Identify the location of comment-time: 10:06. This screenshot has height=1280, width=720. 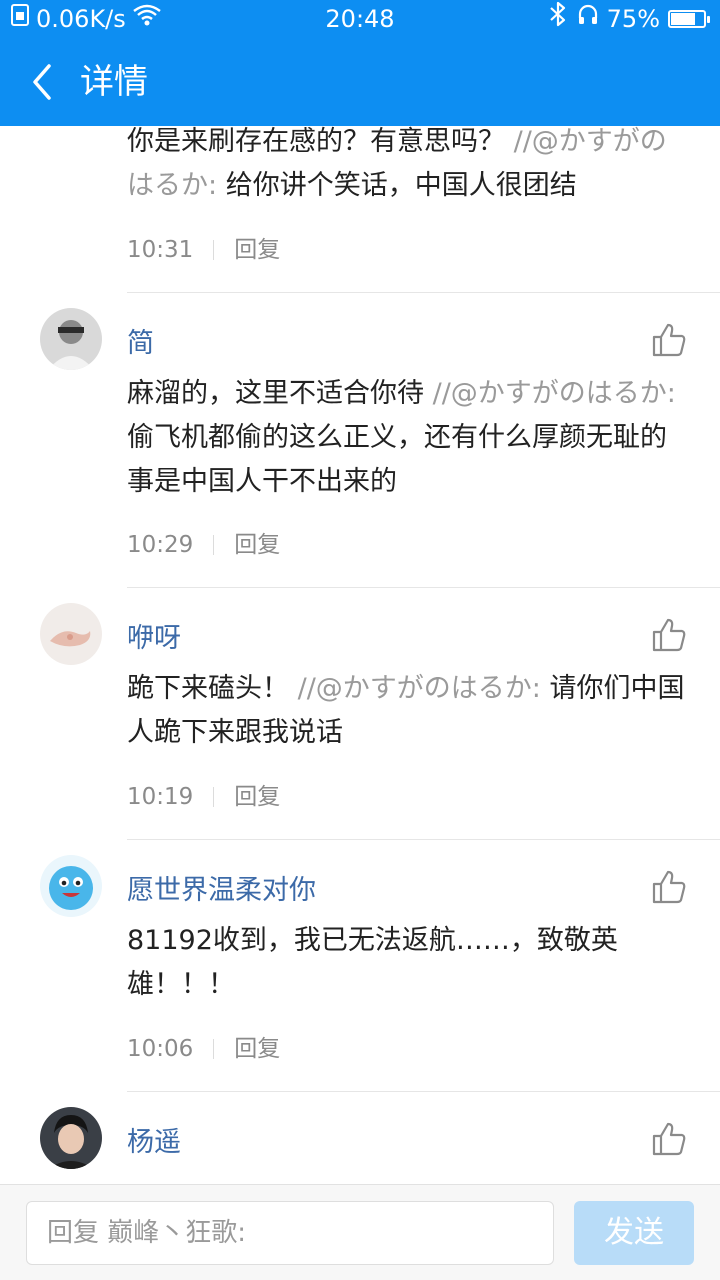
(160, 1049).